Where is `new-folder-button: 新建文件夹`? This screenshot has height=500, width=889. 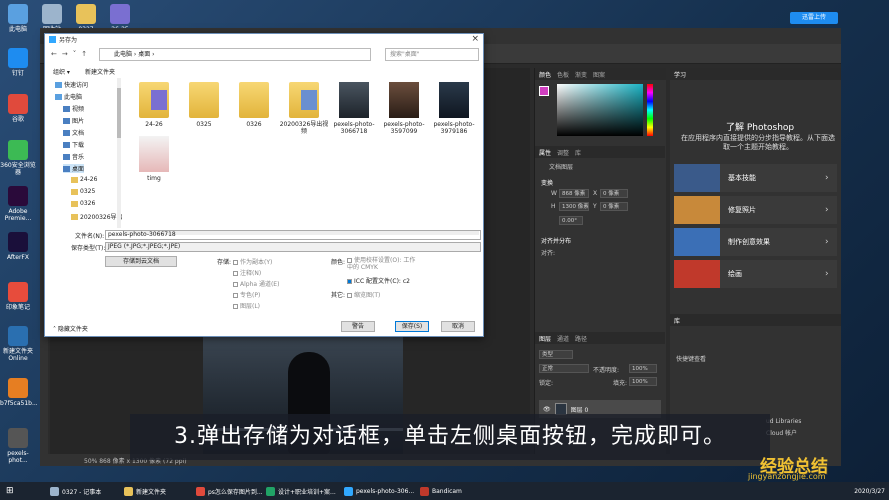
new-folder-button: 新建文件夹 is located at coordinates (100, 71).